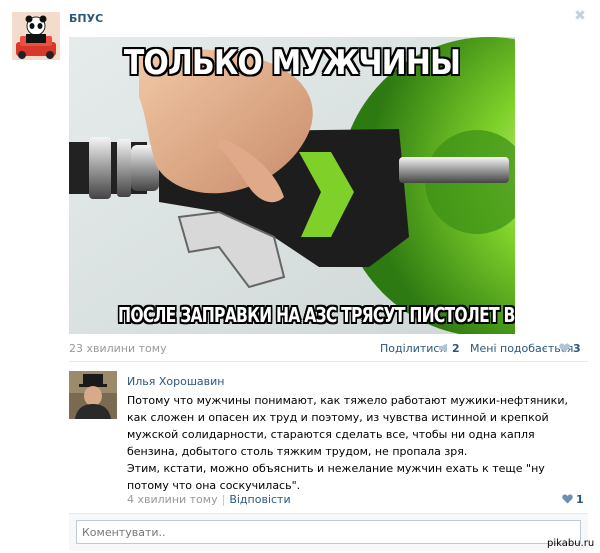  What do you see at coordinates (328, 361) in the screenshot?
I see `divider` at bounding box center [328, 361].